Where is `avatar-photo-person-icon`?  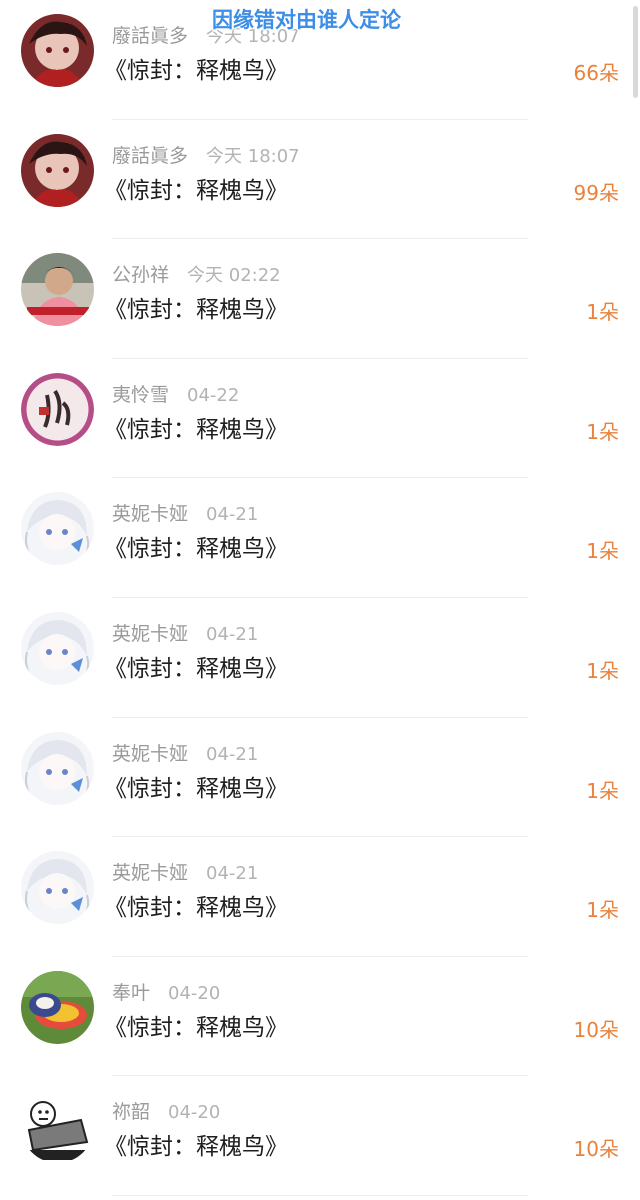
avatar-photo-person-icon is located at coordinates (57, 290).